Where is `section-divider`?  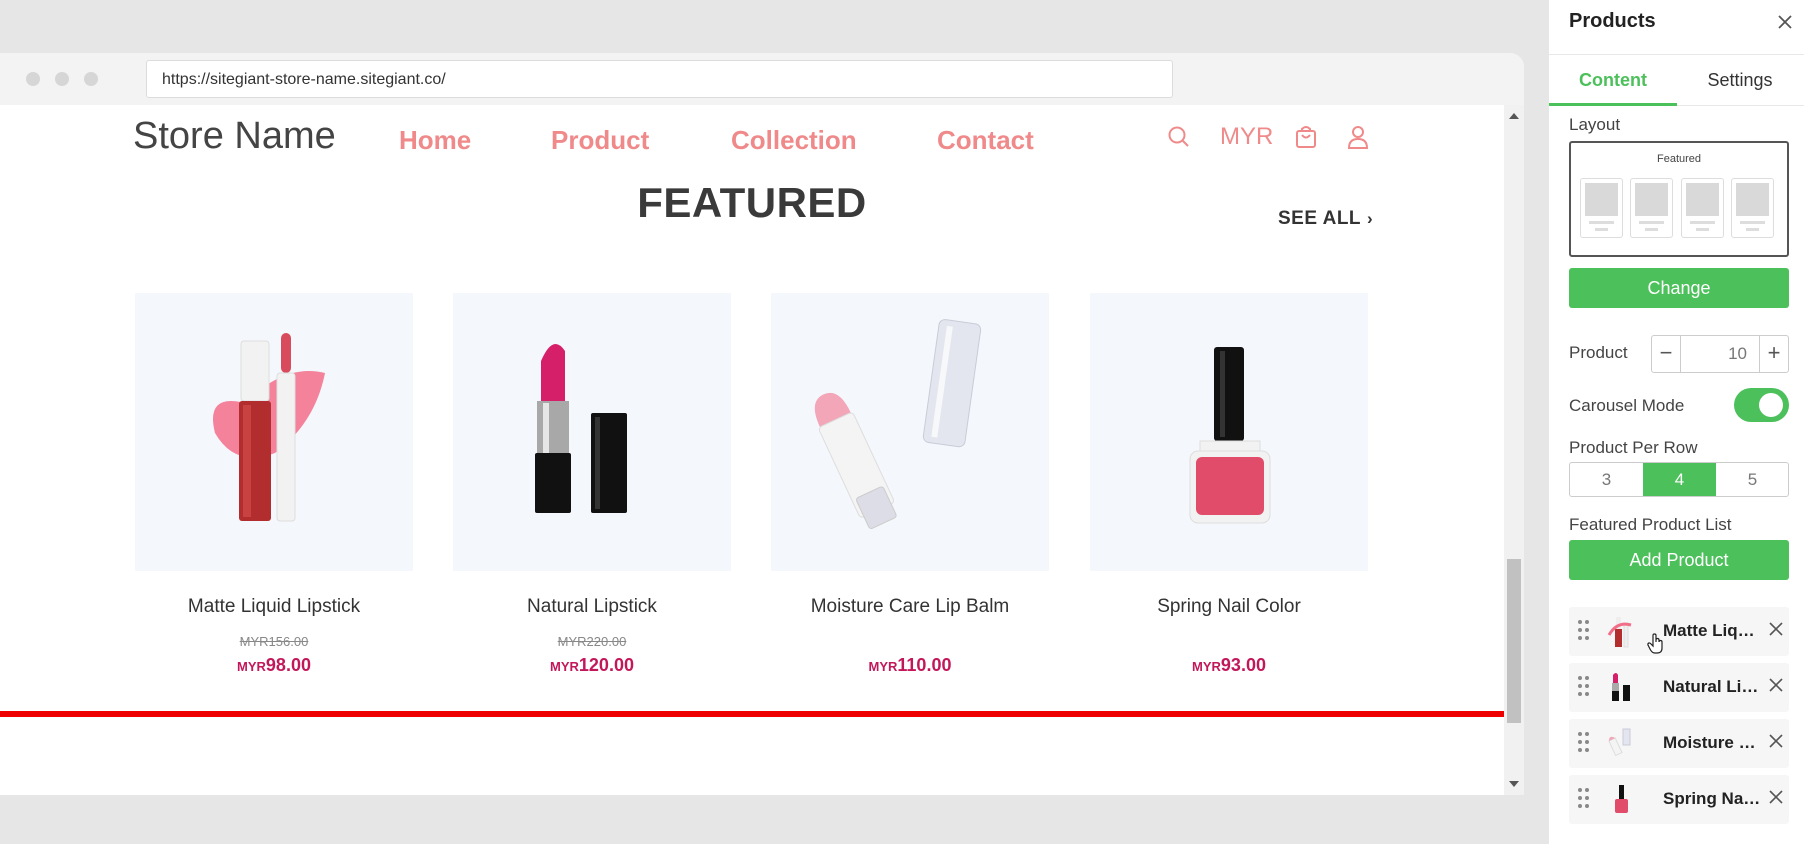 section-divider is located at coordinates (752, 714).